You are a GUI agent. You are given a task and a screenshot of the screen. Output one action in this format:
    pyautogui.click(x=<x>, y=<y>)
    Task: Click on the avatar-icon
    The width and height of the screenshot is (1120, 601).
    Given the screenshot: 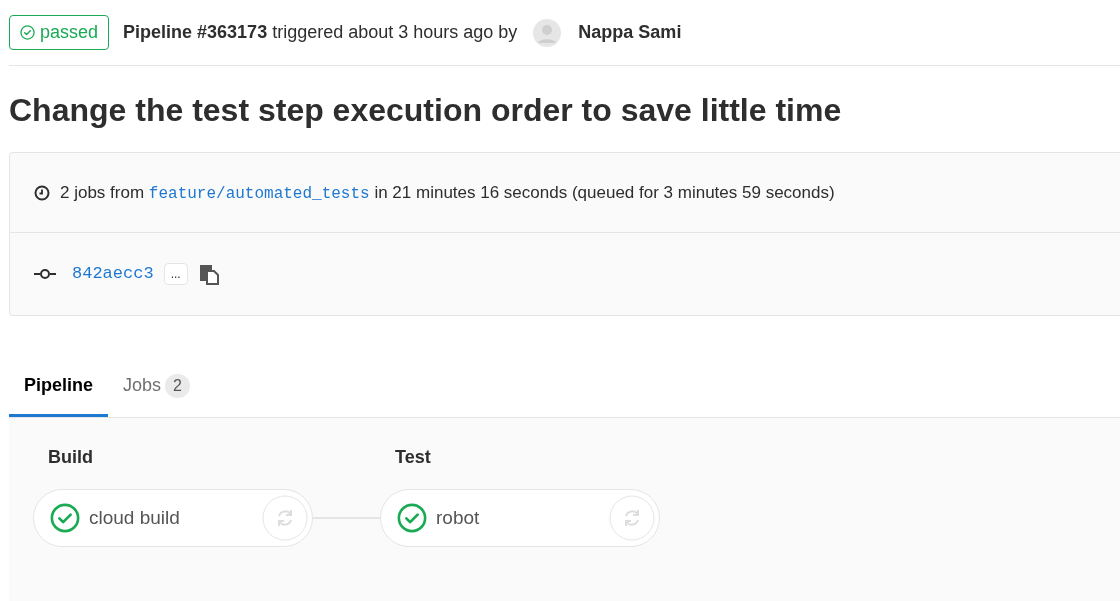 What is the action you would take?
    pyautogui.click(x=547, y=32)
    